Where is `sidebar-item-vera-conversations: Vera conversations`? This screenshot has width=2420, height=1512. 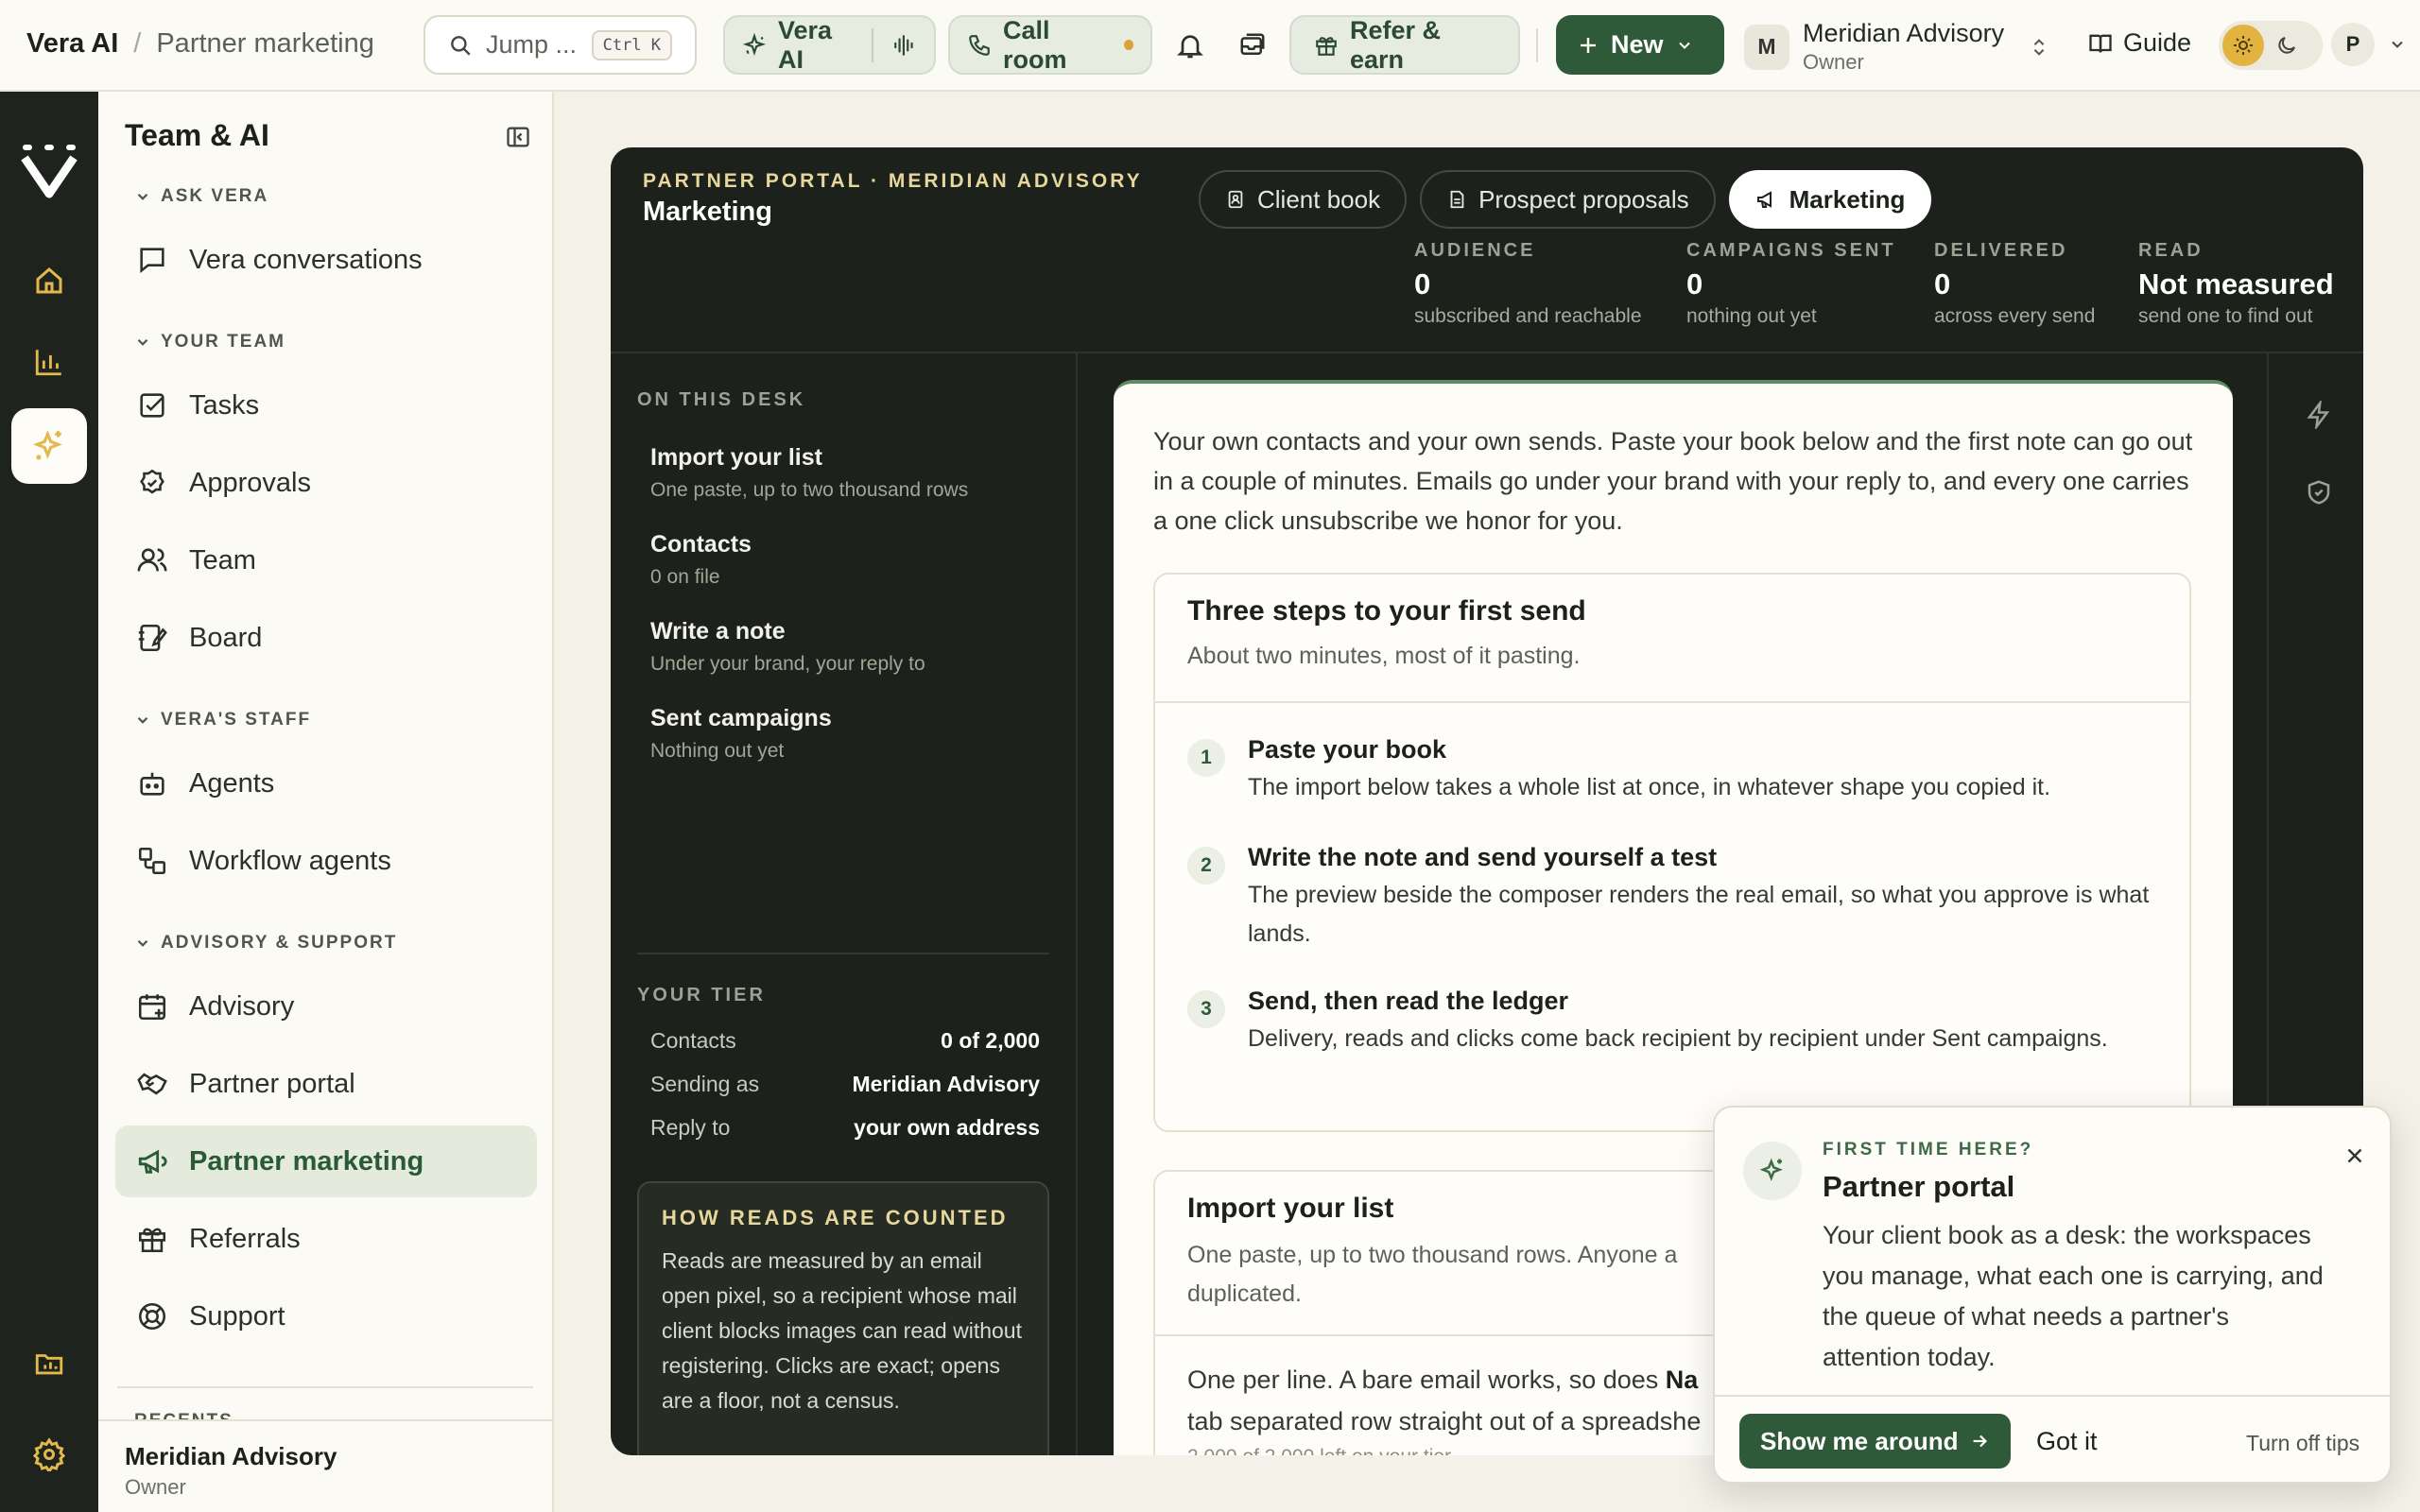 sidebar-item-vera-conversations: Vera conversations is located at coordinates (326, 260).